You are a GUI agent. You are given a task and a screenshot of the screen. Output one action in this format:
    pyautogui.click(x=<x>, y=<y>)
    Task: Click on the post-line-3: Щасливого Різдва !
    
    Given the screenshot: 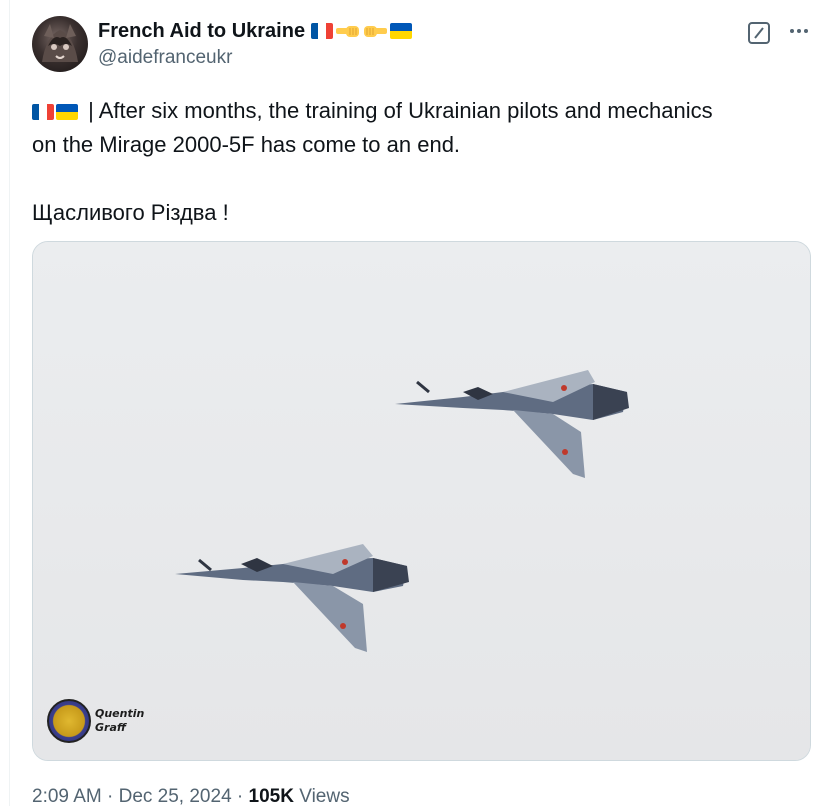 What is the action you would take?
    pyautogui.click(x=130, y=212)
    